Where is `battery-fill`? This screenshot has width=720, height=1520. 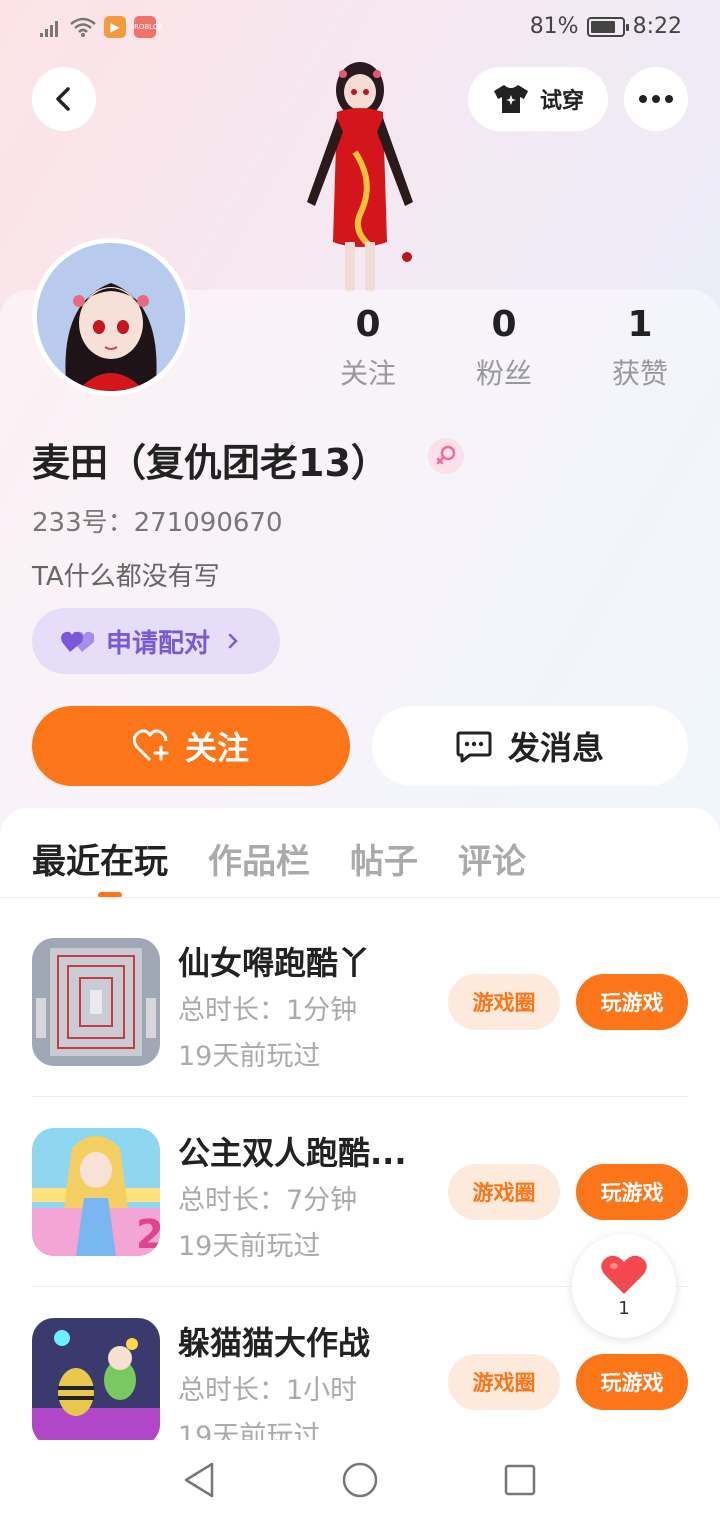
battery-fill is located at coordinates (602, 26).